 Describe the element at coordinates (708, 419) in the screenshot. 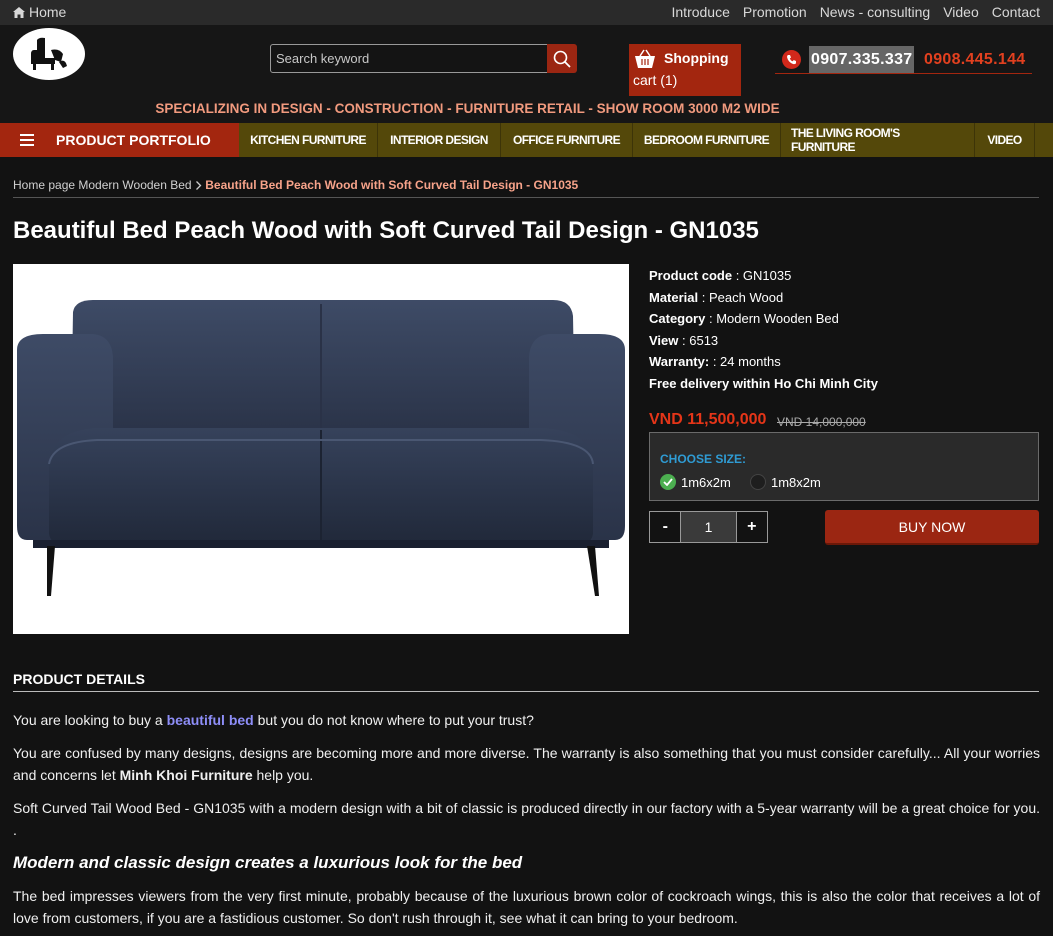

I see `current-price: VND 11,500,000` at that location.